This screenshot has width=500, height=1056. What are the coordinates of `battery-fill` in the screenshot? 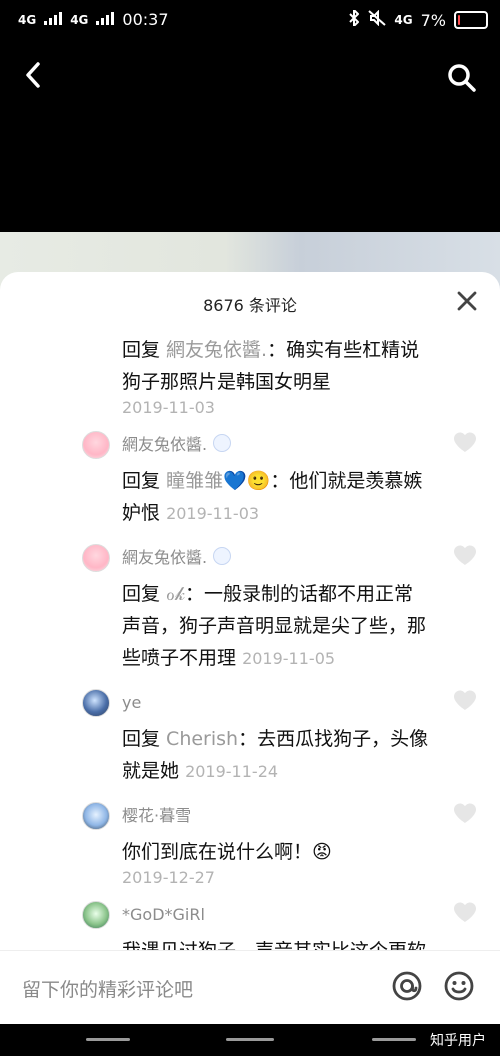 It's located at (459, 20).